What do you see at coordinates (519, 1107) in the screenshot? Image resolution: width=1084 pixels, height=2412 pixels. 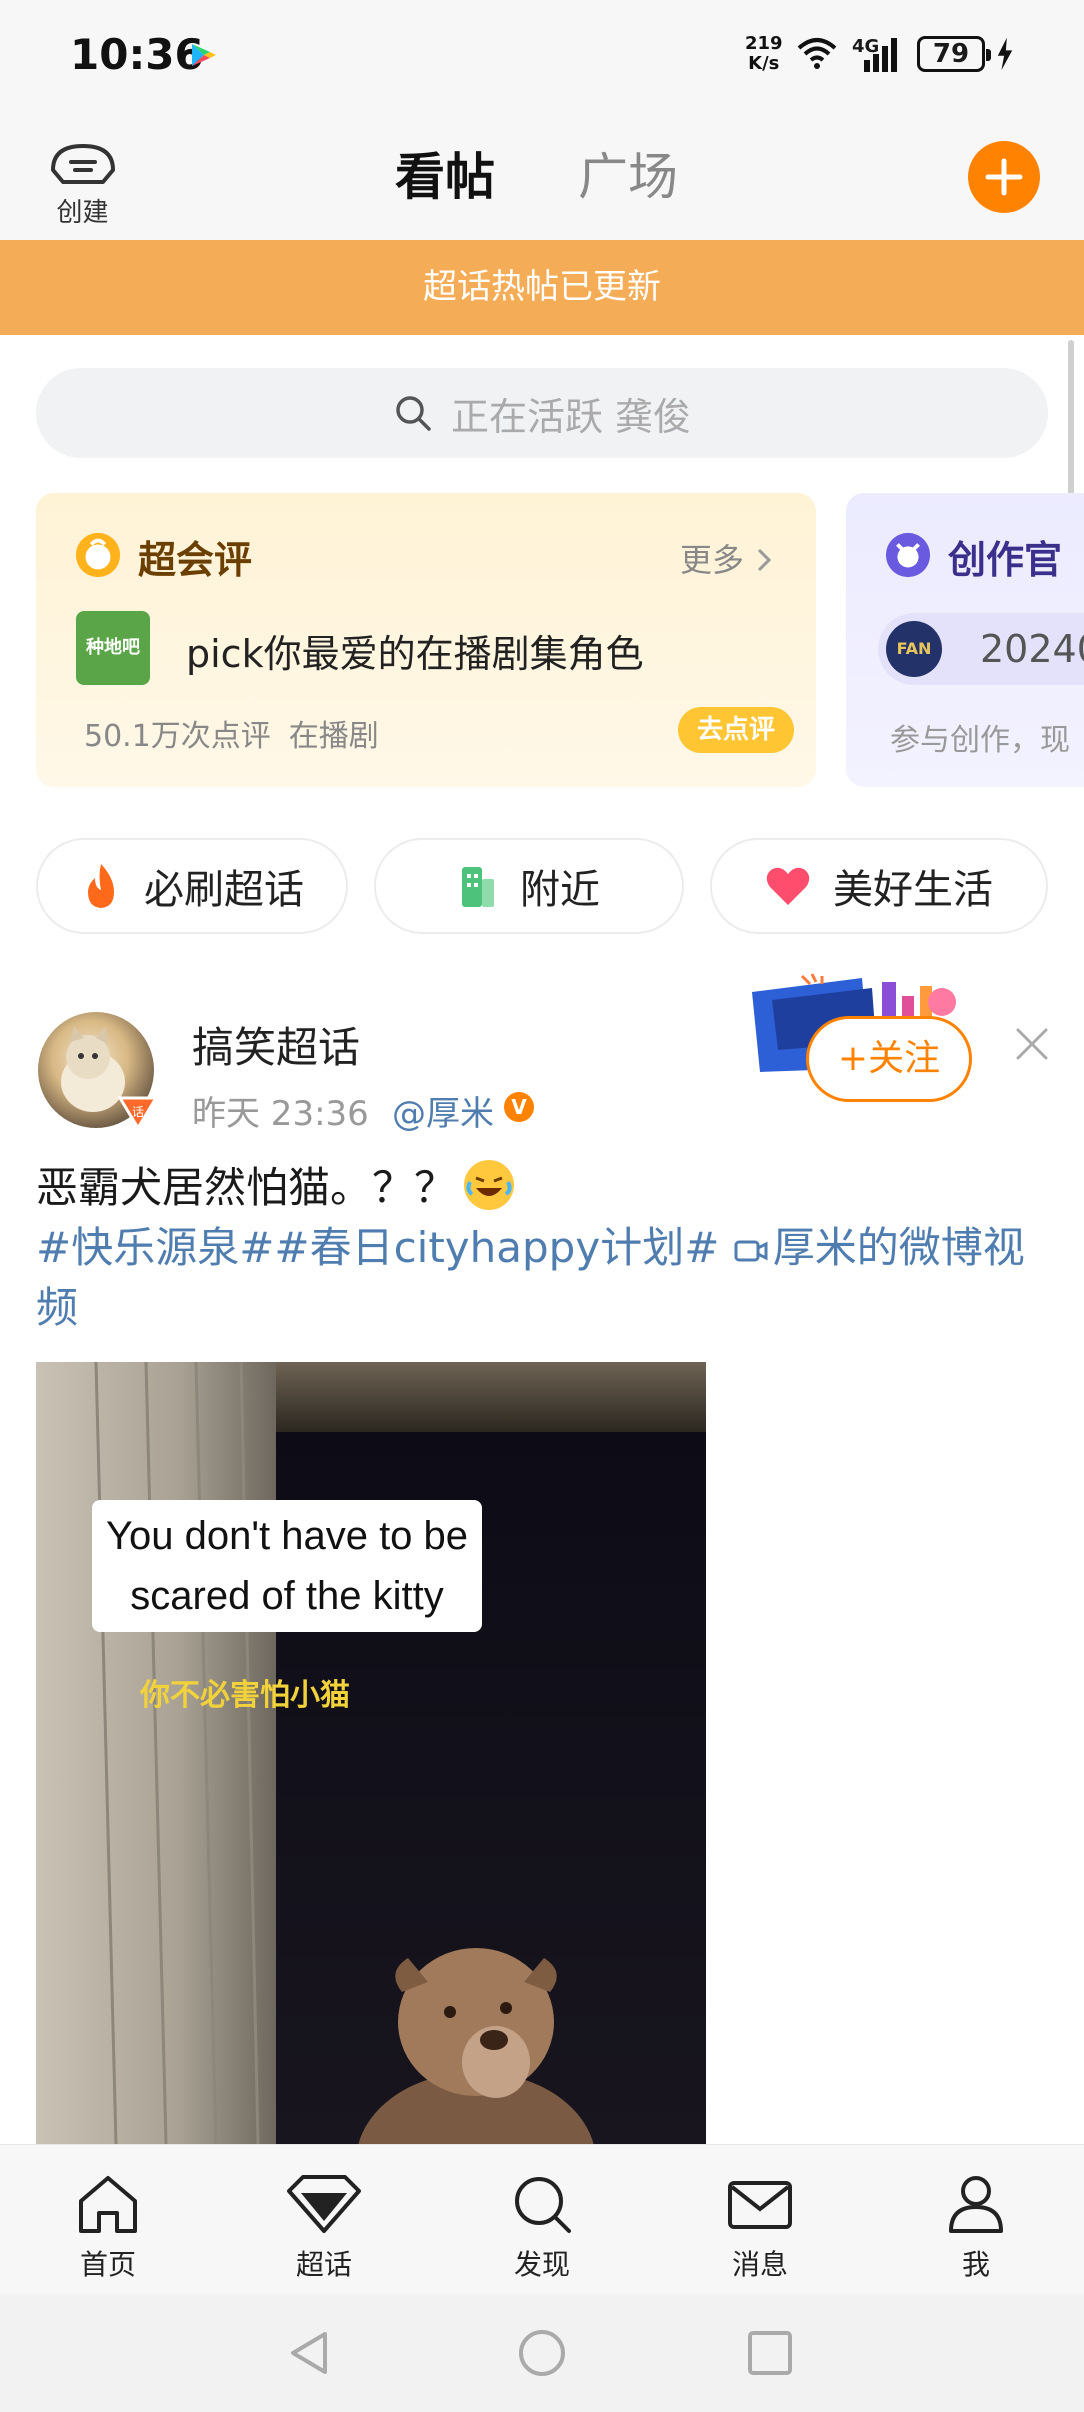 I see `verified-badge: V` at bounding box center [519, 1107].